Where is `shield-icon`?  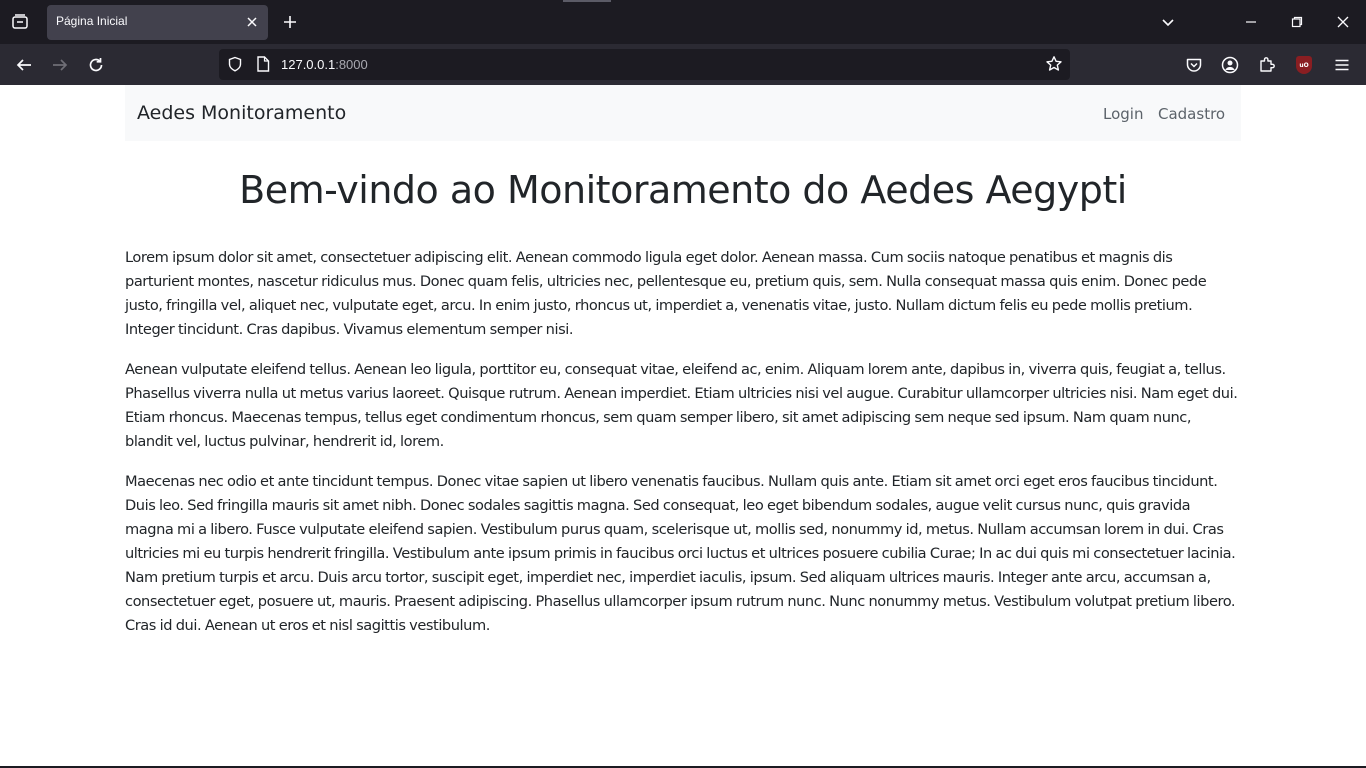 shield-icon is located at coordinates (235, 64).